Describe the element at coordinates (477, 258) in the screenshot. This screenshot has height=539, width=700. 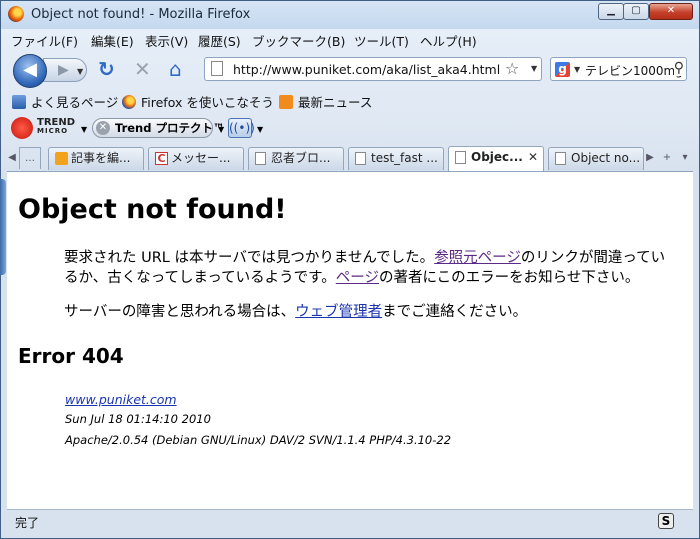
I see `referrer-page-link: 参照元ページ` at that location.